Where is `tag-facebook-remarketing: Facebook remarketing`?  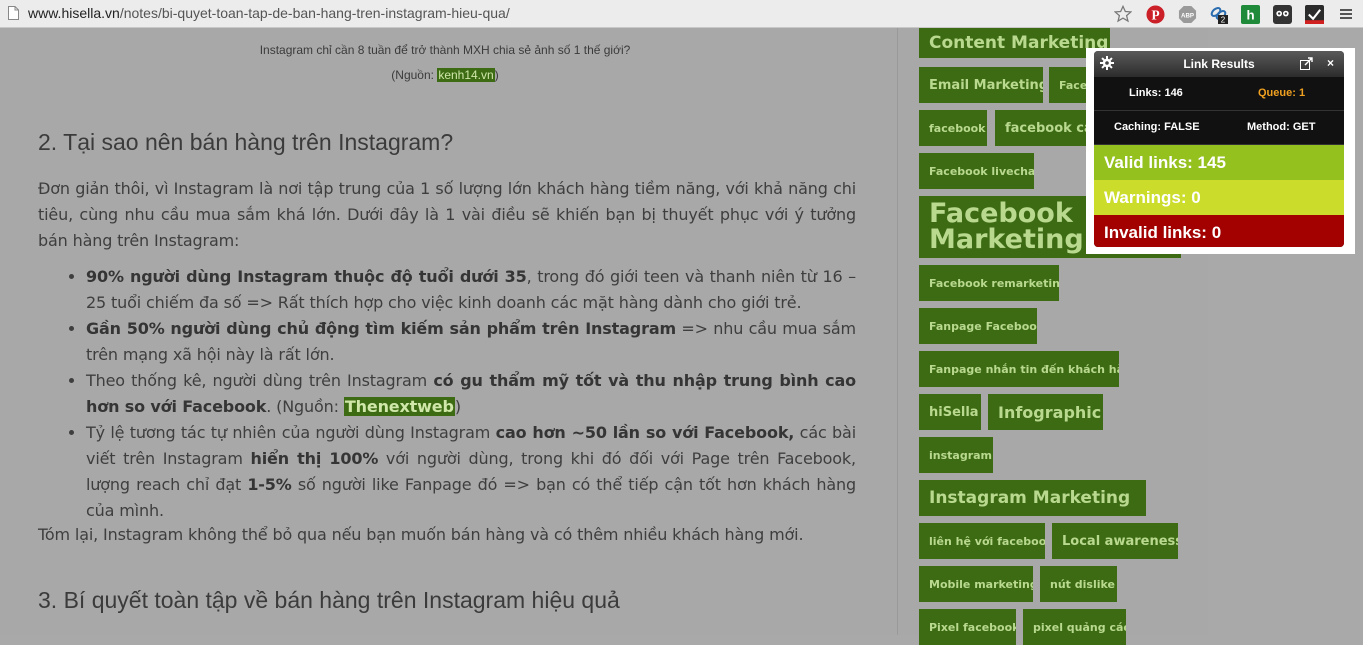
tag-facebook-remarketing: Facebook remarketing is located at coordinates (989, 283).